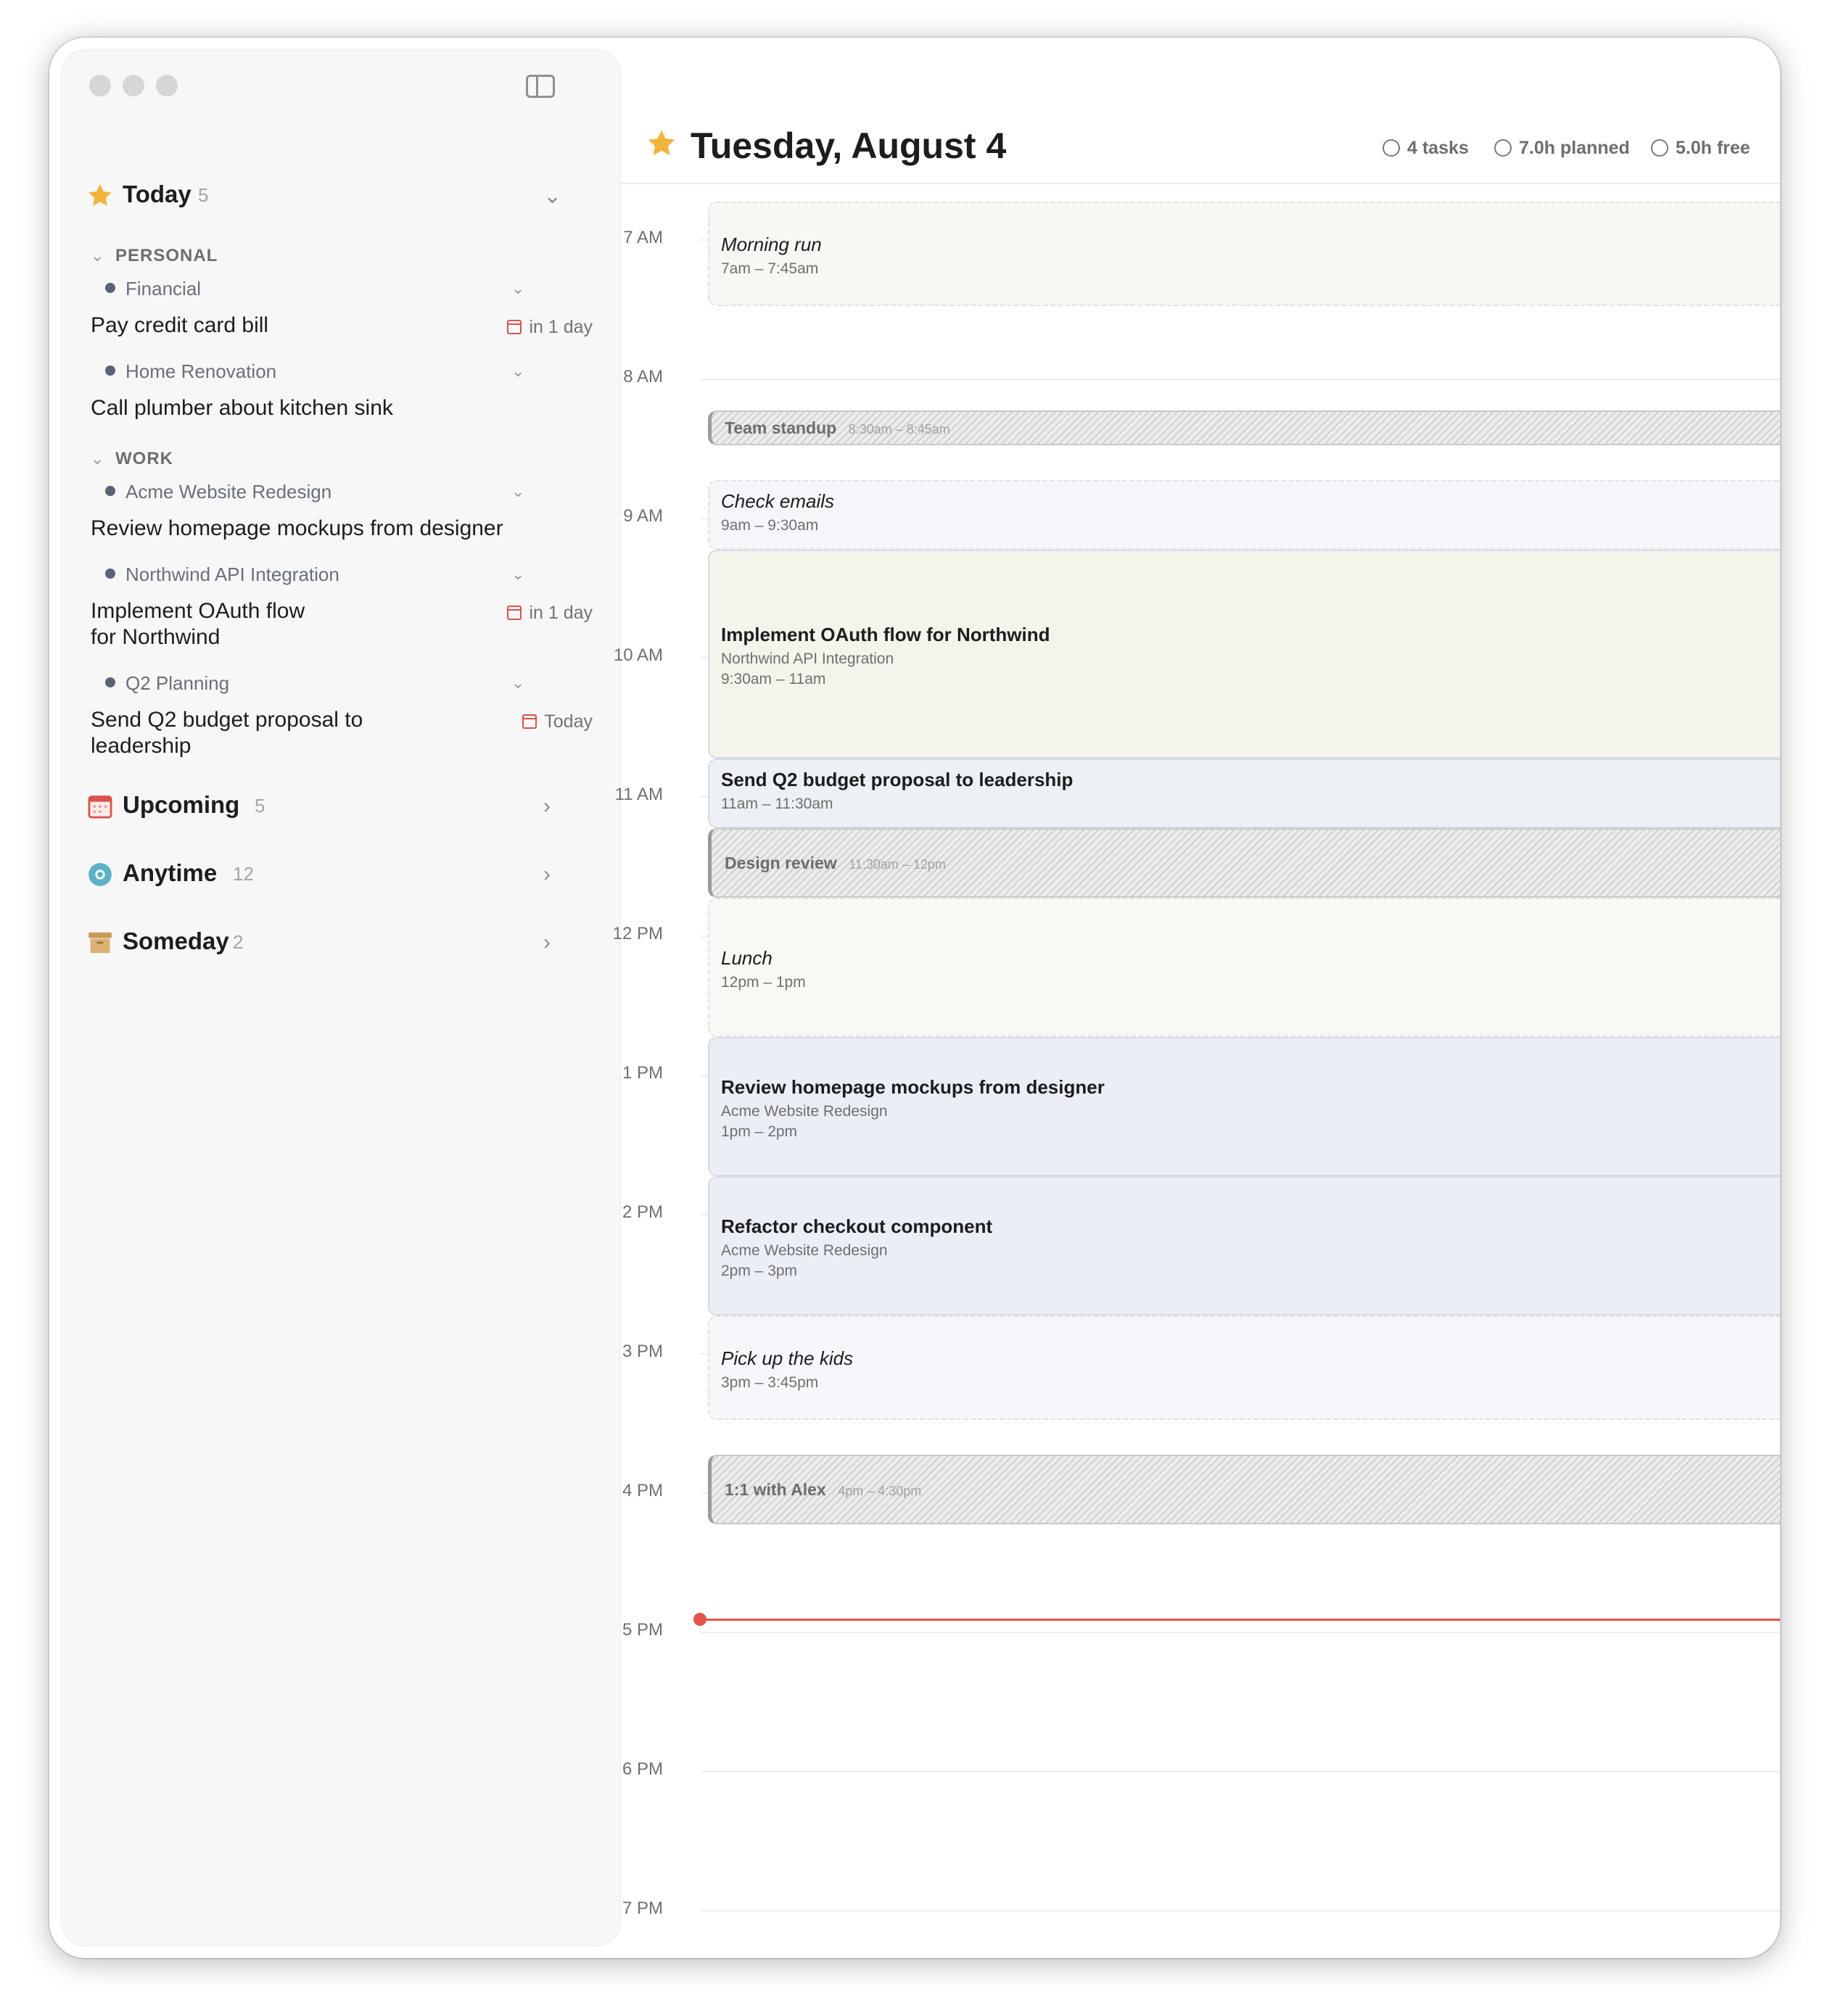  What do you see at coordinates (280, 326) in the screenshot?
I see `task-item: Pay credit card bill` at bounding box center [280, 326].